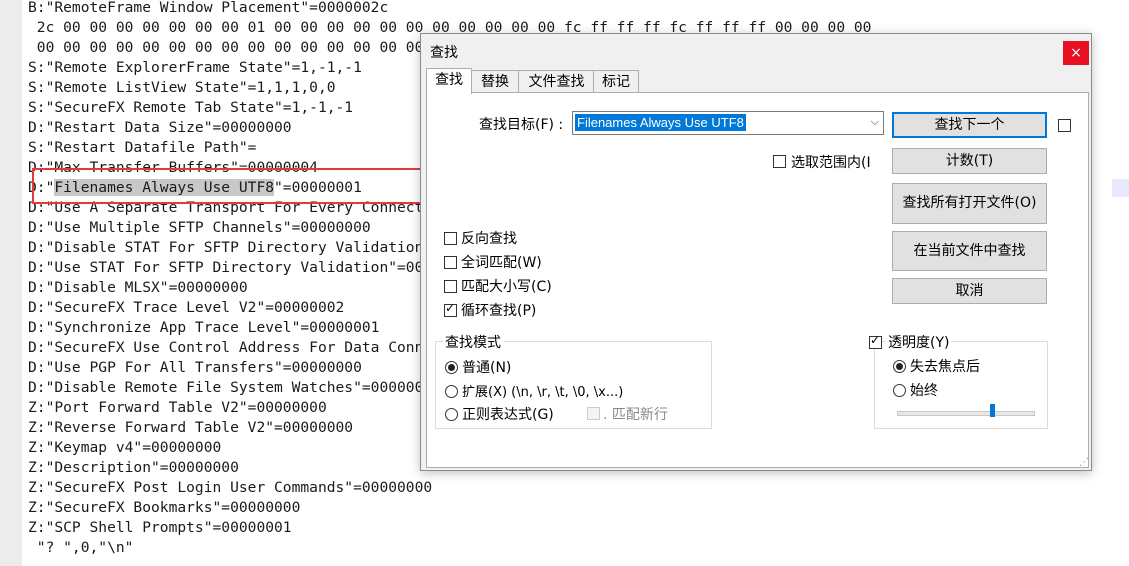 Image resolution: width=1129 pixels, height=566 pixels. I want to click on editor-line: S:"Restart Datafile Path"=, so click(142, 147).